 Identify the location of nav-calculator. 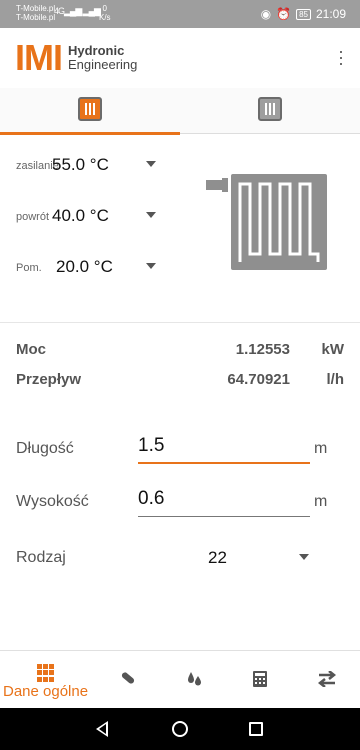
(261, 680).